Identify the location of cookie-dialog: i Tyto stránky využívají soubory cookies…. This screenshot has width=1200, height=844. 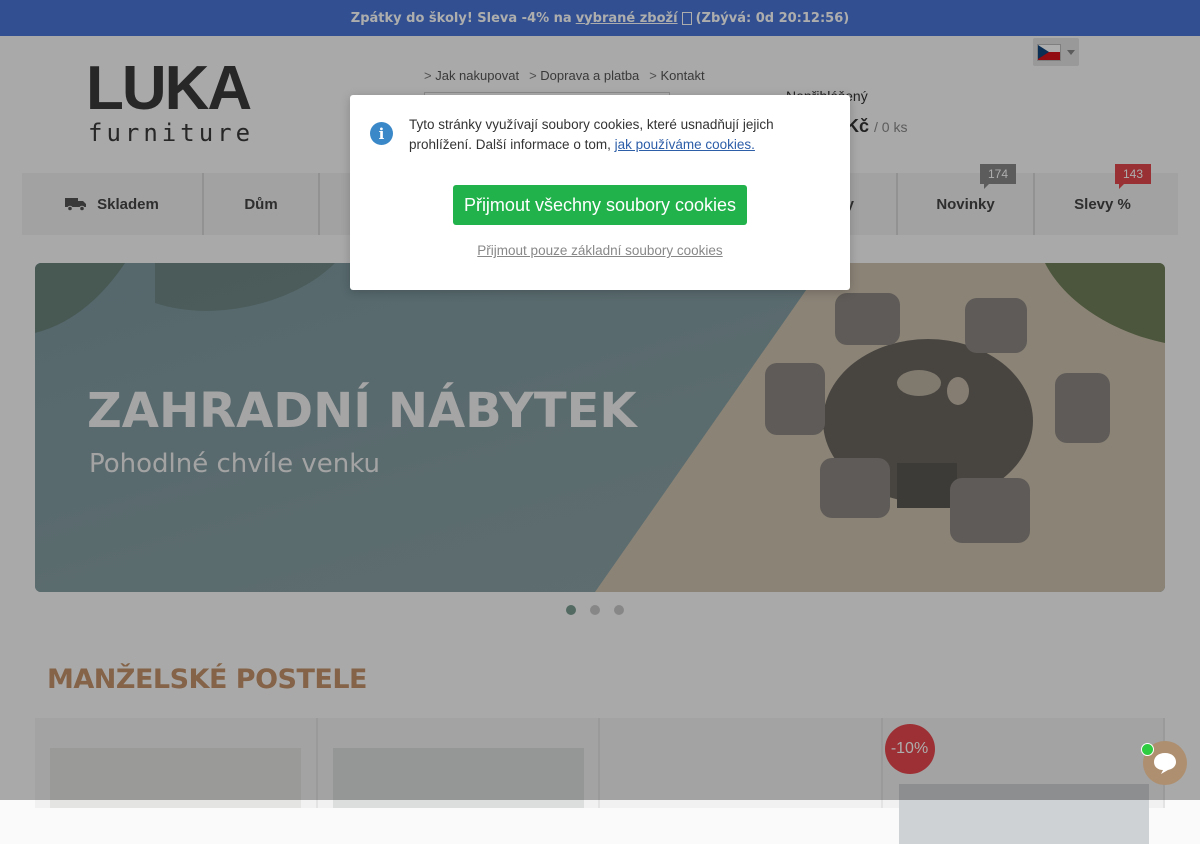
(600, 192).